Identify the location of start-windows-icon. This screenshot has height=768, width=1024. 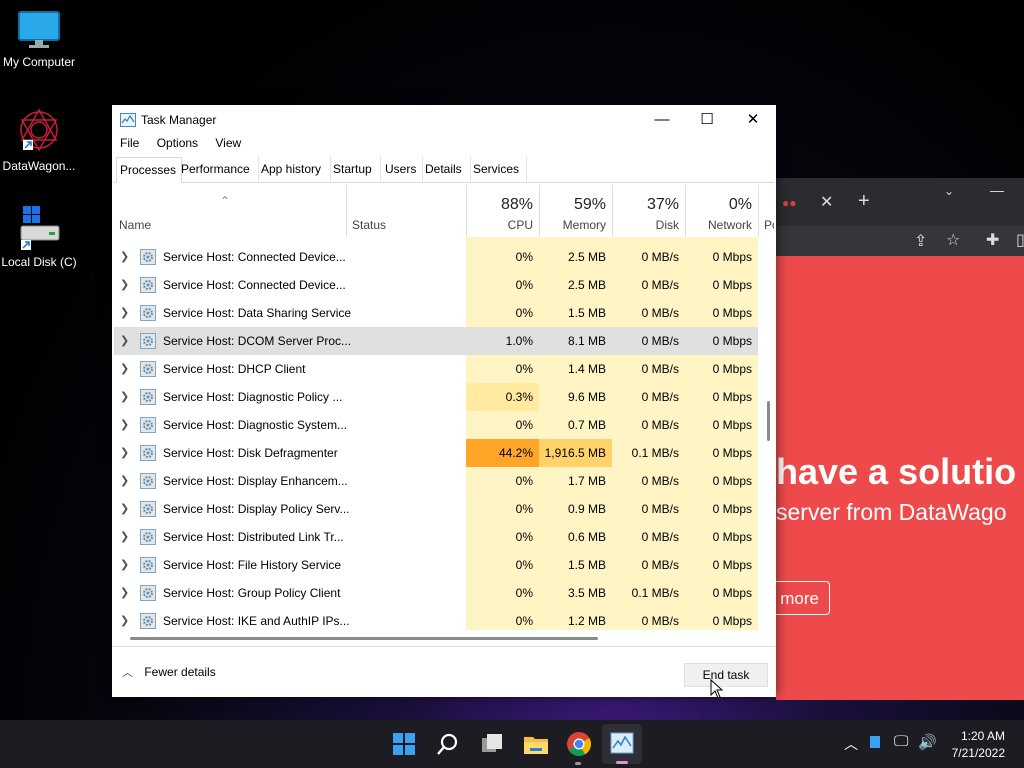
(404, 744).